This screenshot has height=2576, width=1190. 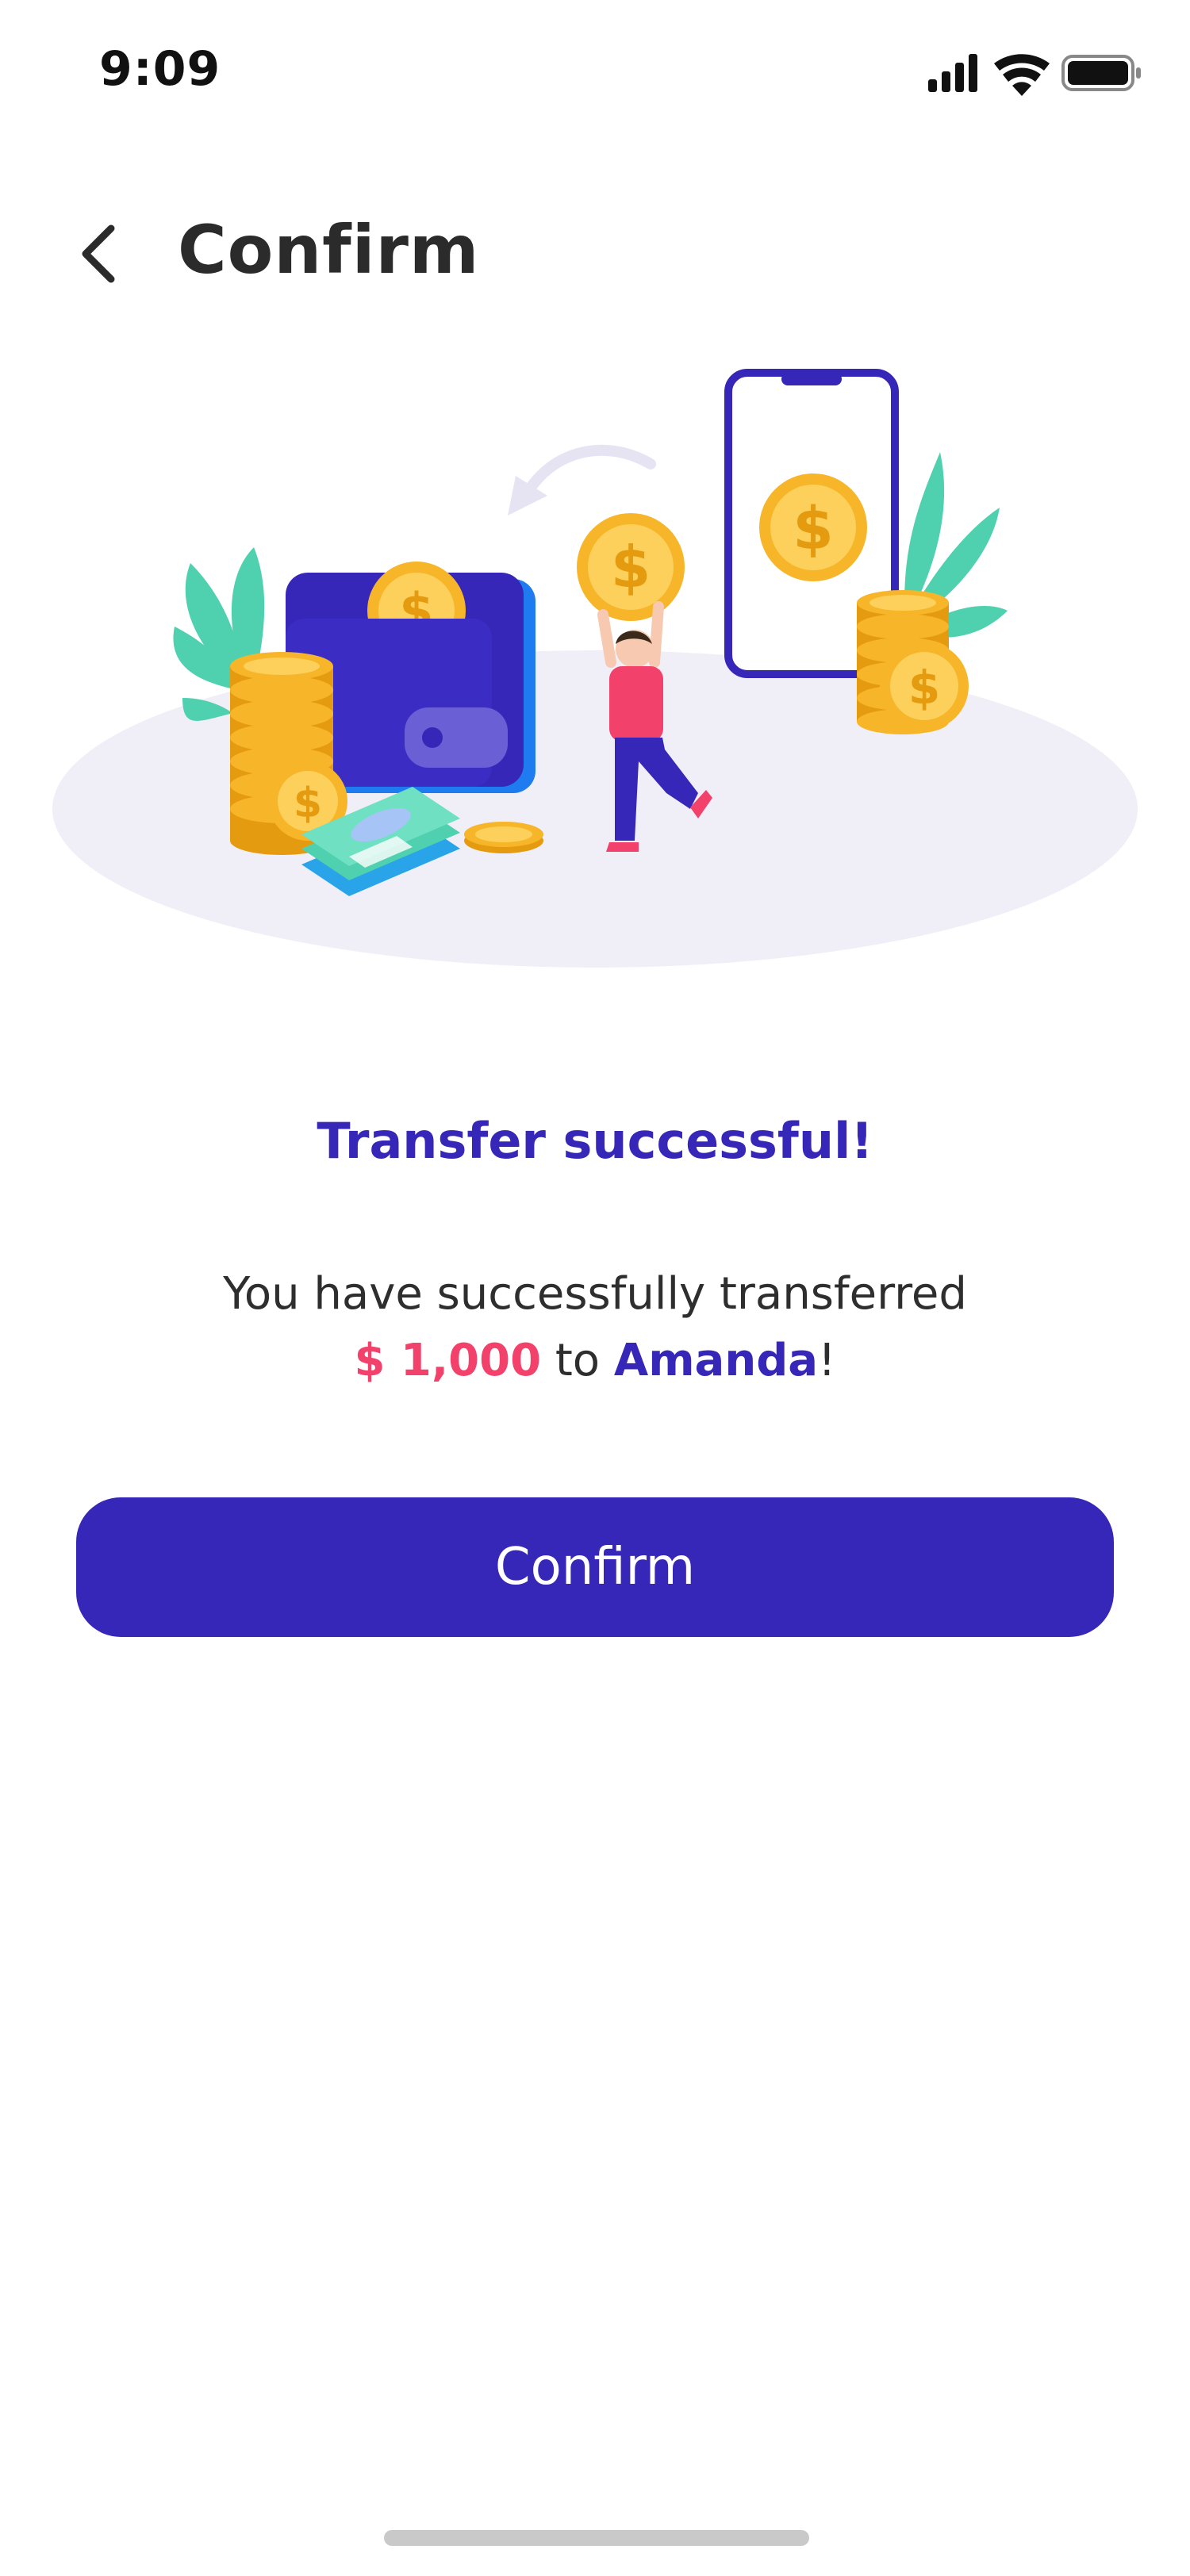 What do you see at coordinates (329, 250) in the screenshot?
I see `page-title: Confirm` at bounding box center [329, 250].